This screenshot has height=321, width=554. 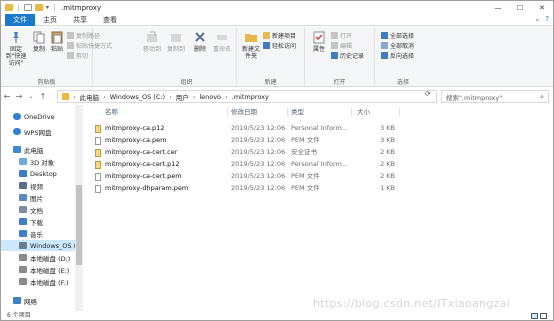 I want to click on quick-access-dropdown-icon: ▾, so click(x=47, y=7).